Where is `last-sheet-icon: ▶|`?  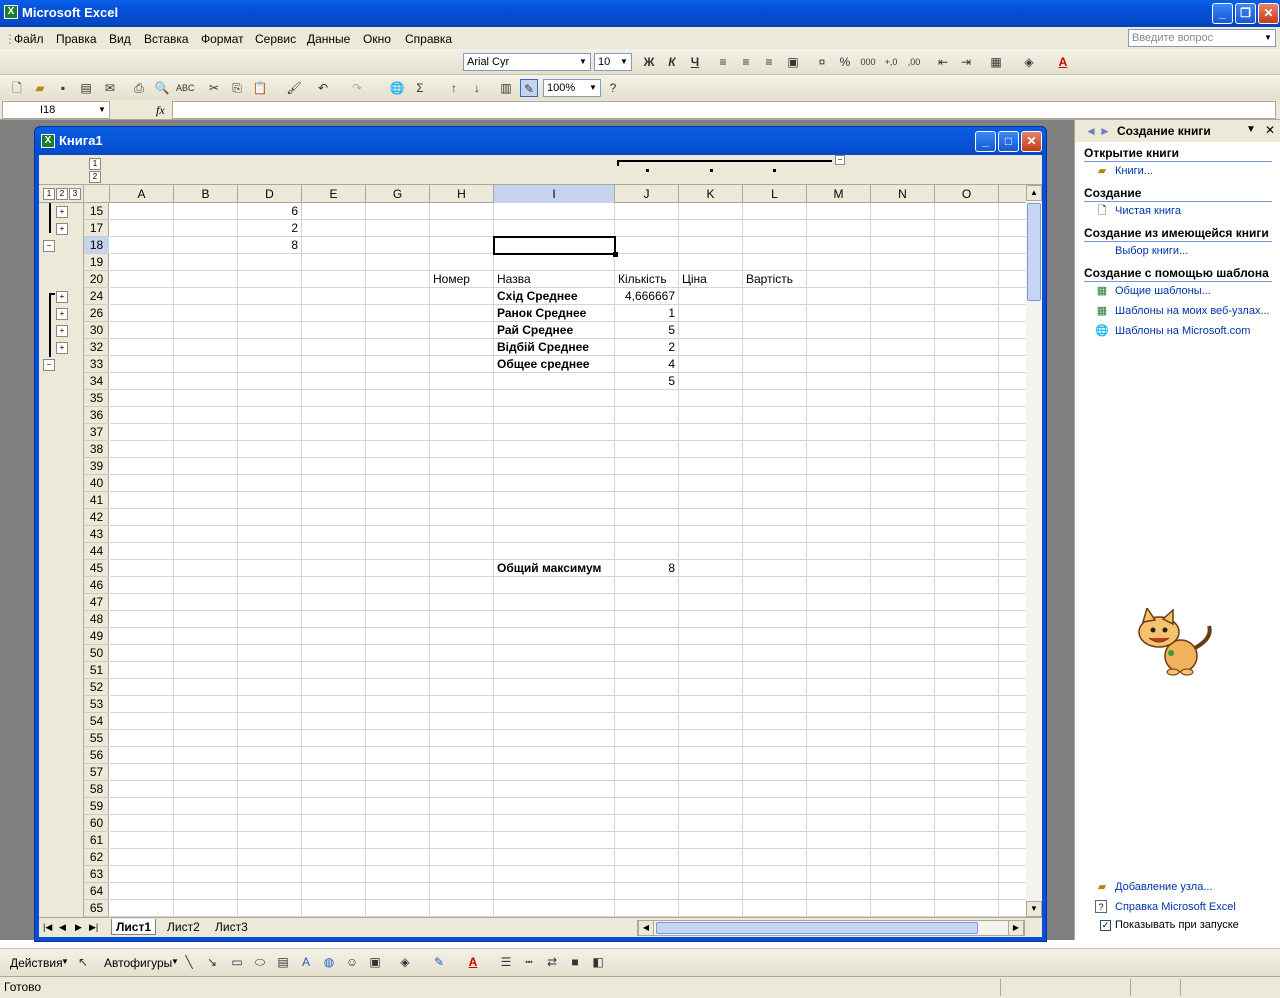 last-sheet-icon: ▶| is located at coordinates (93, 927).